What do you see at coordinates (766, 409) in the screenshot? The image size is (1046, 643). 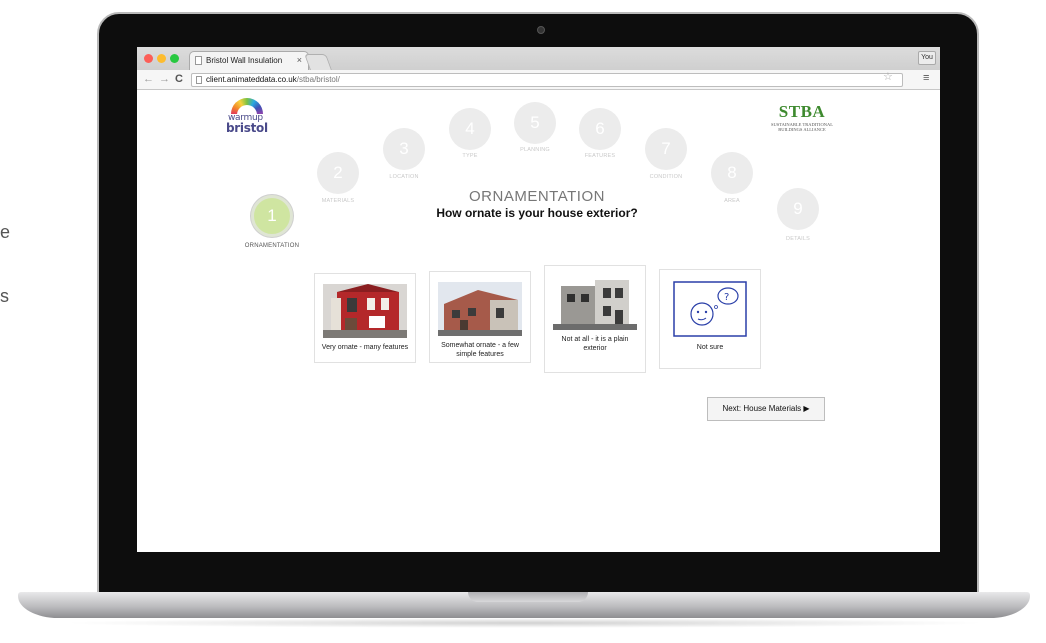 I see `next-house-materials-button: Next: House Materials ▶` at bounding box center [766, 409].